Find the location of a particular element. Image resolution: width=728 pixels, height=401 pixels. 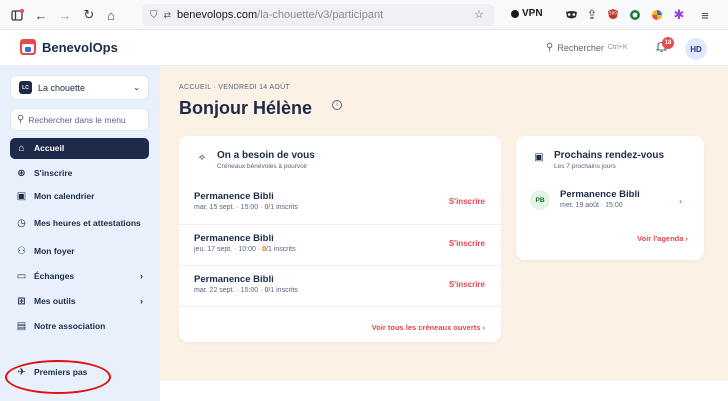

sidebar-item-outils: ⊞ Mes outils › is located at coordinates (79, 301).